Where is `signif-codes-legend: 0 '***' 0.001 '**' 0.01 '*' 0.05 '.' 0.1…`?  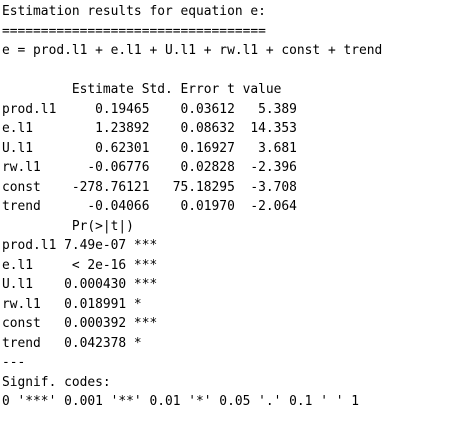
signif-codes-legend: 0 '***' 0.001 '**' 0.01 '*' 0.05 '.' 0.1… is located at coordinates (180, 401).